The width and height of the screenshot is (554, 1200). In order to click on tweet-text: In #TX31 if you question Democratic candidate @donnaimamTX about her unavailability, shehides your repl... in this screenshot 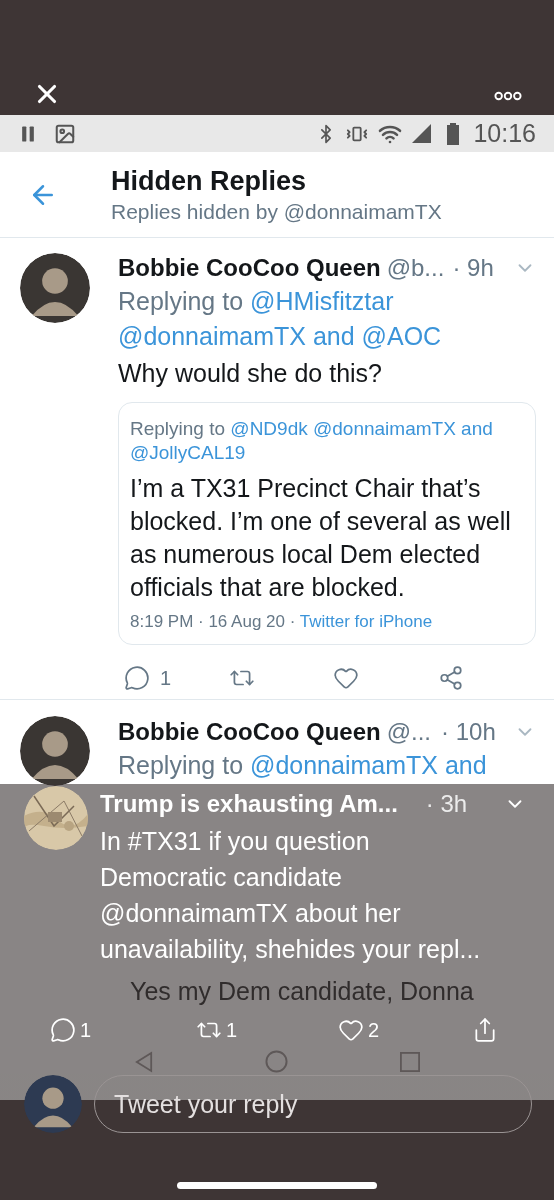, I will do `click(291, 895)`.